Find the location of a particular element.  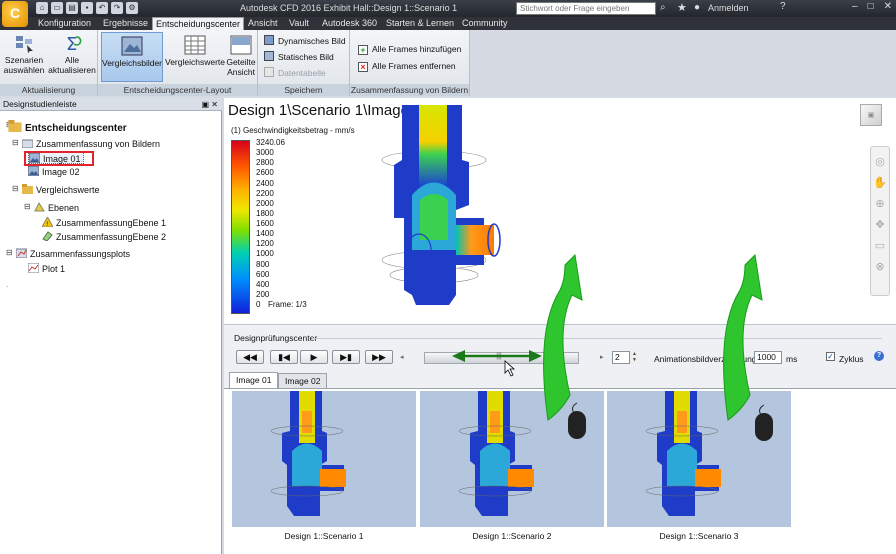

compare-images-label: Vergleichsbilder is located at coordinates (132, 63).